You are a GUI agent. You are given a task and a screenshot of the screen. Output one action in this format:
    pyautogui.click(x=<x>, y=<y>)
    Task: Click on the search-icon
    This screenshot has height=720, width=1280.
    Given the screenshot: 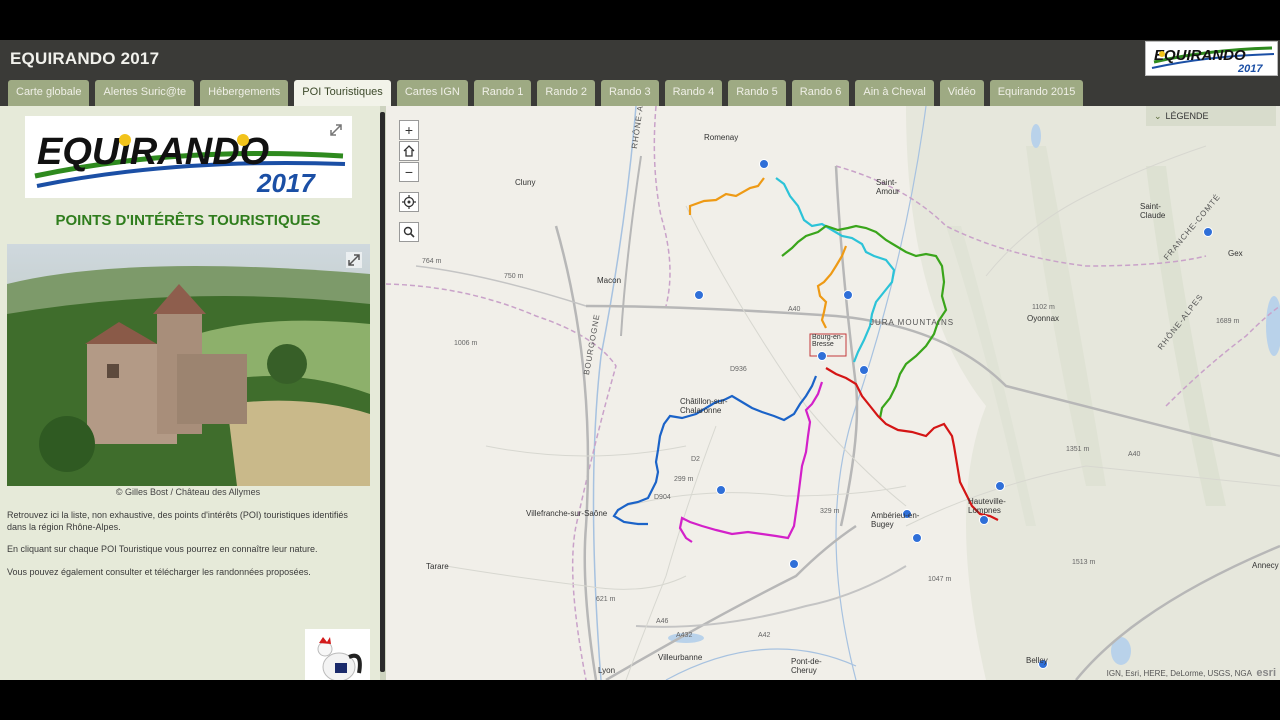 What is the action you would take?
    pyautogui.click(x=409, y=232)
    